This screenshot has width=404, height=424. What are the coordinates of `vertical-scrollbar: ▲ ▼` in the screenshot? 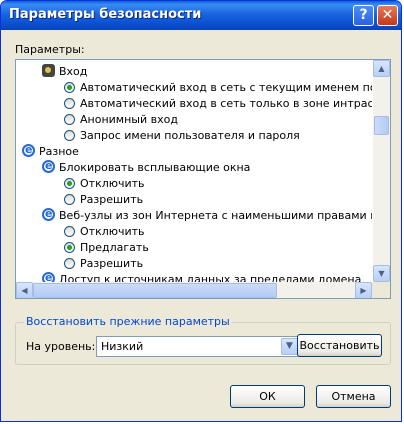 It's located at (381, 171).